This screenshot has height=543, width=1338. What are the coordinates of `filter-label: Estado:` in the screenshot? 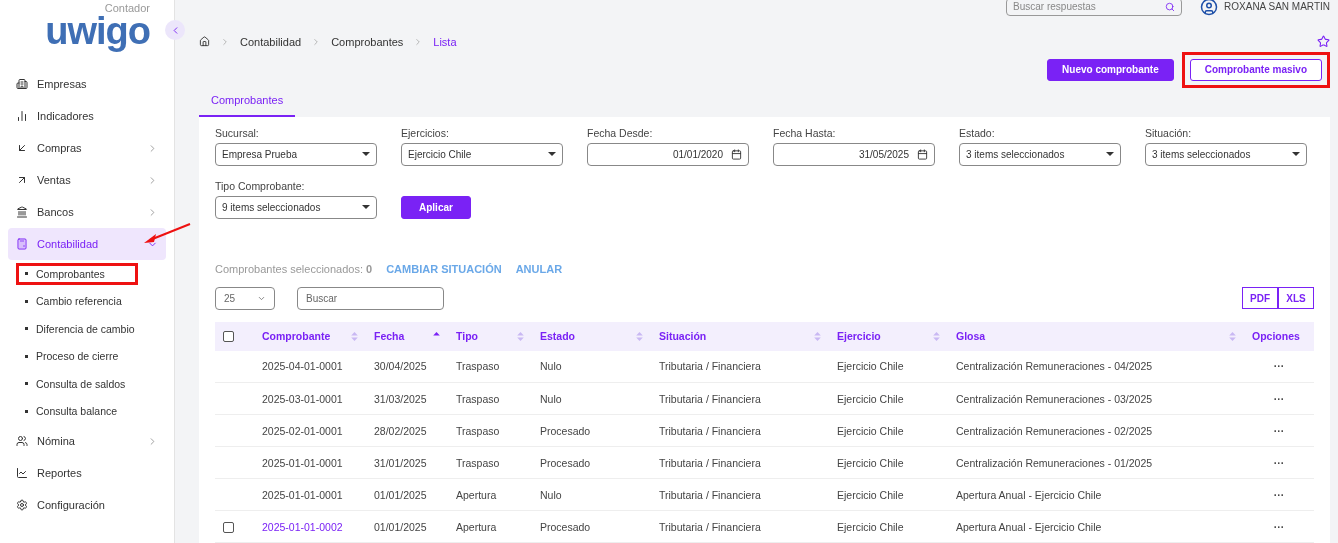 It's located at (977, 132).